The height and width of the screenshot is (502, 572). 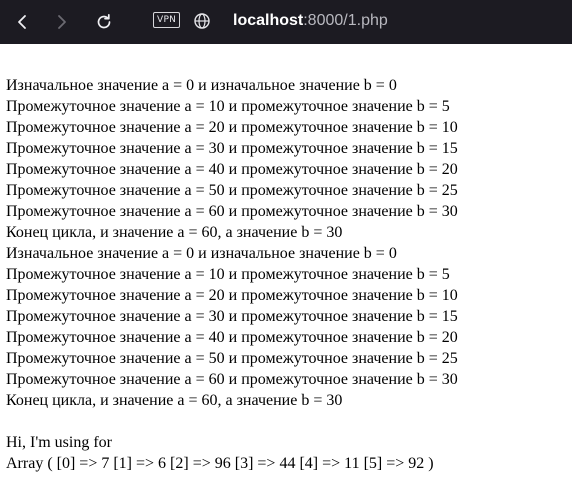 What do you see at coordinates (345, 20) in the screenshot?
I see `url-path: :8000/1.php` at bounding box center [345, 20].